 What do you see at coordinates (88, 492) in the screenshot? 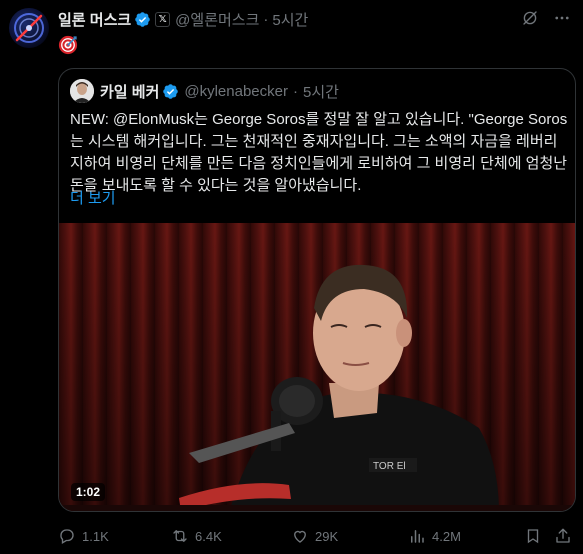
I see `video-duration: 1:02` at bounding box center [88, 492].